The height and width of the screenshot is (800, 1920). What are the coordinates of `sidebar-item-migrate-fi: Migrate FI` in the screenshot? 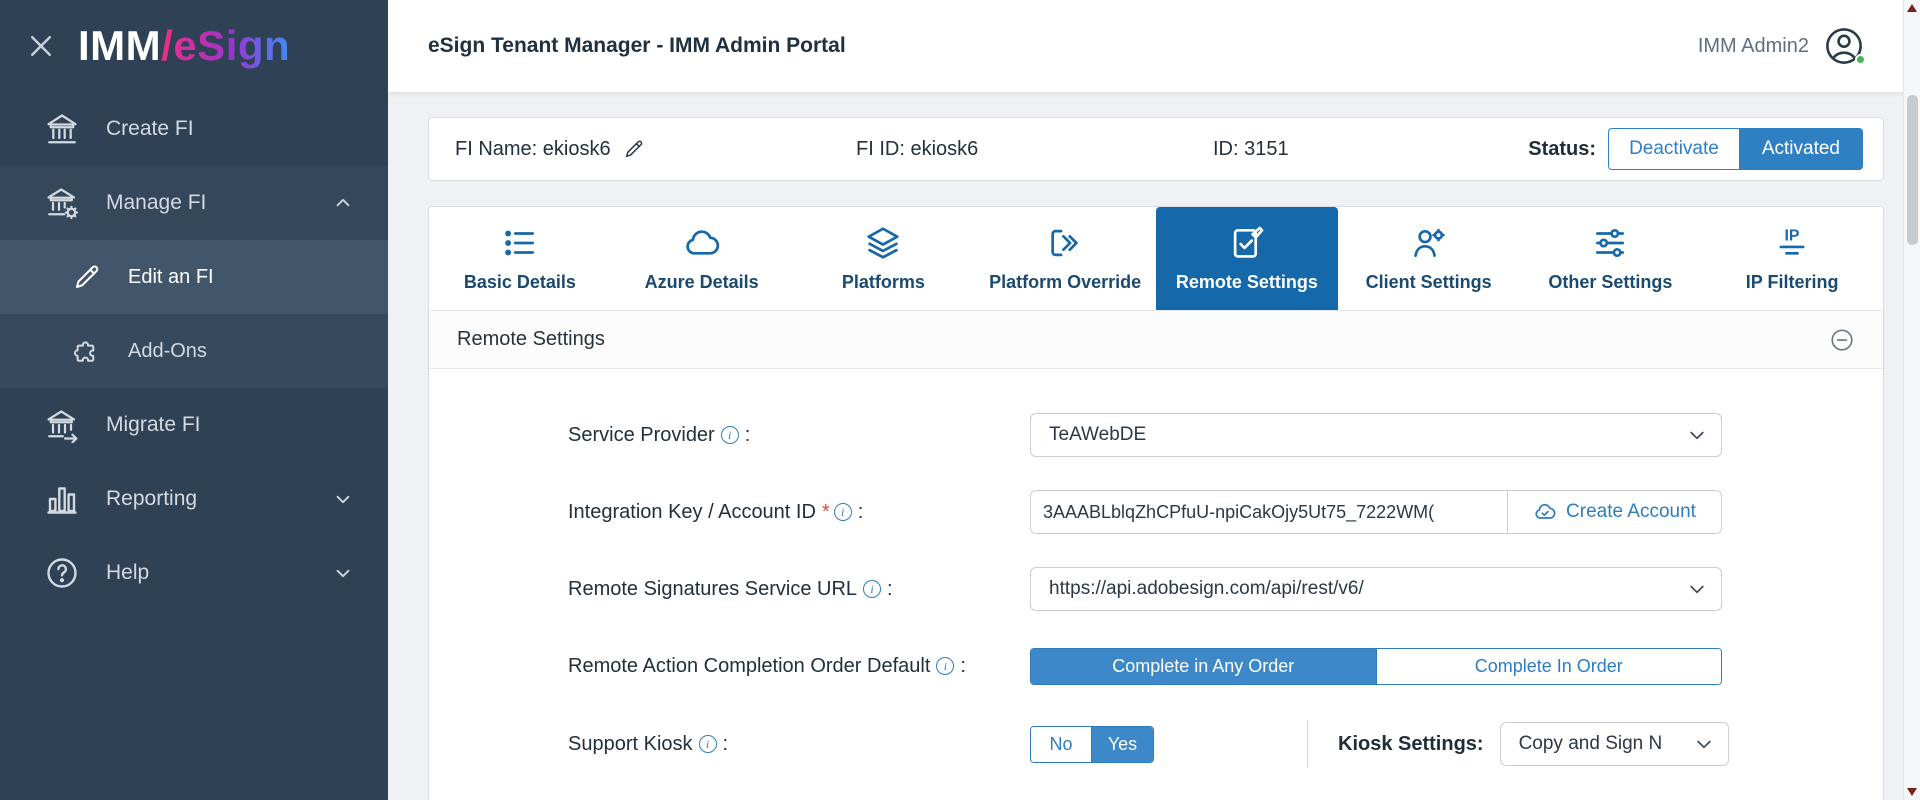 It's located at (194, 425).